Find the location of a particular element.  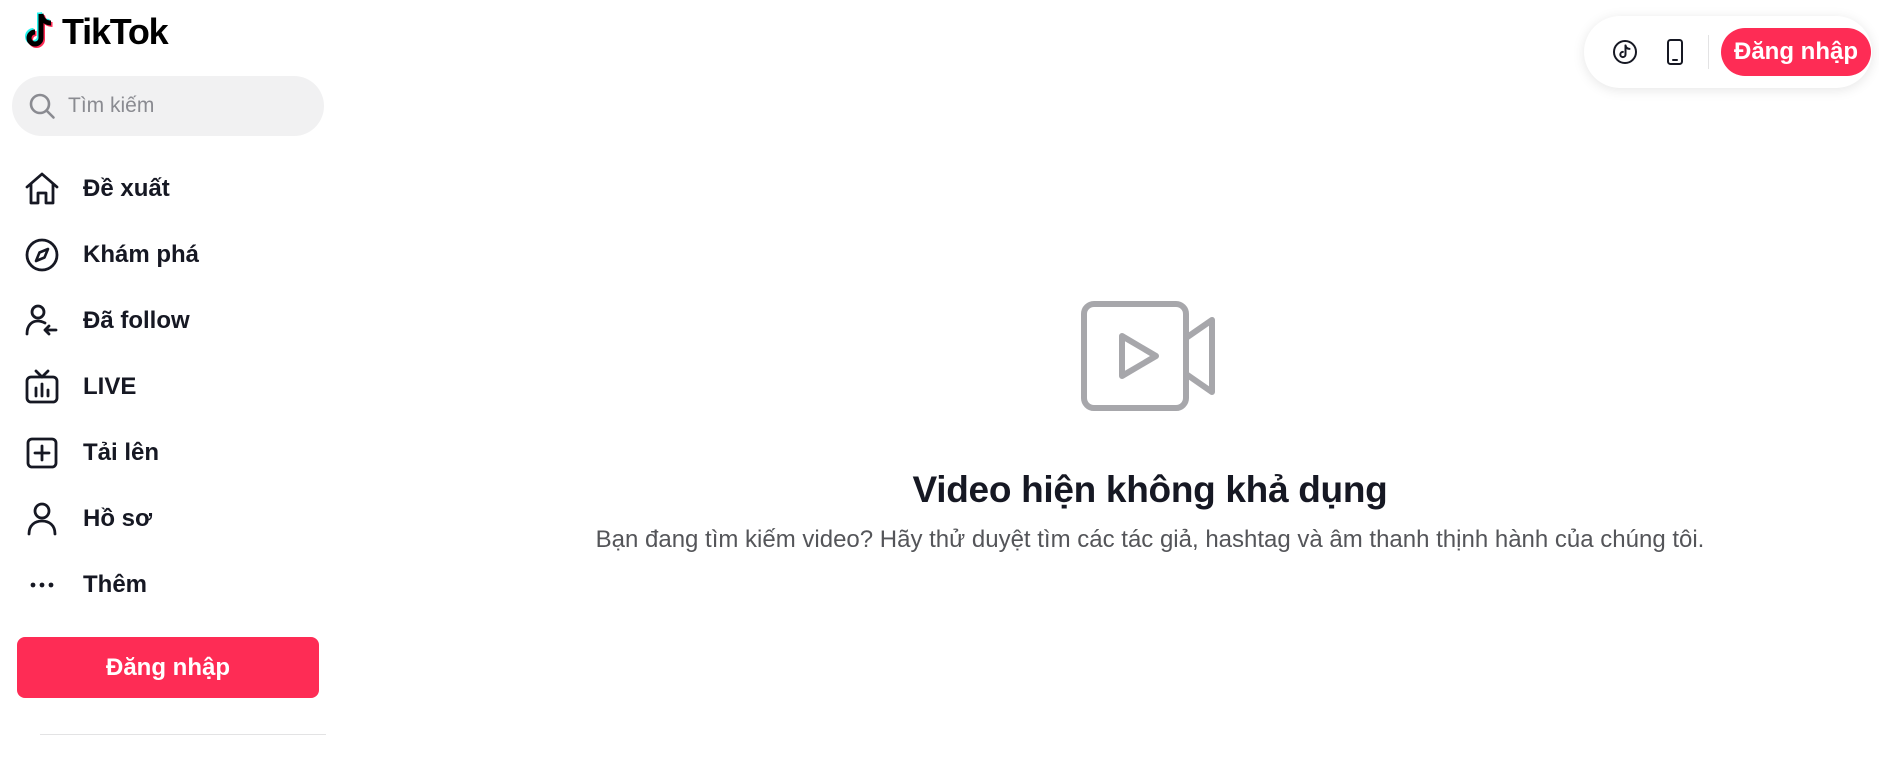

live-tv-icon is located at coordinates (42, 387).